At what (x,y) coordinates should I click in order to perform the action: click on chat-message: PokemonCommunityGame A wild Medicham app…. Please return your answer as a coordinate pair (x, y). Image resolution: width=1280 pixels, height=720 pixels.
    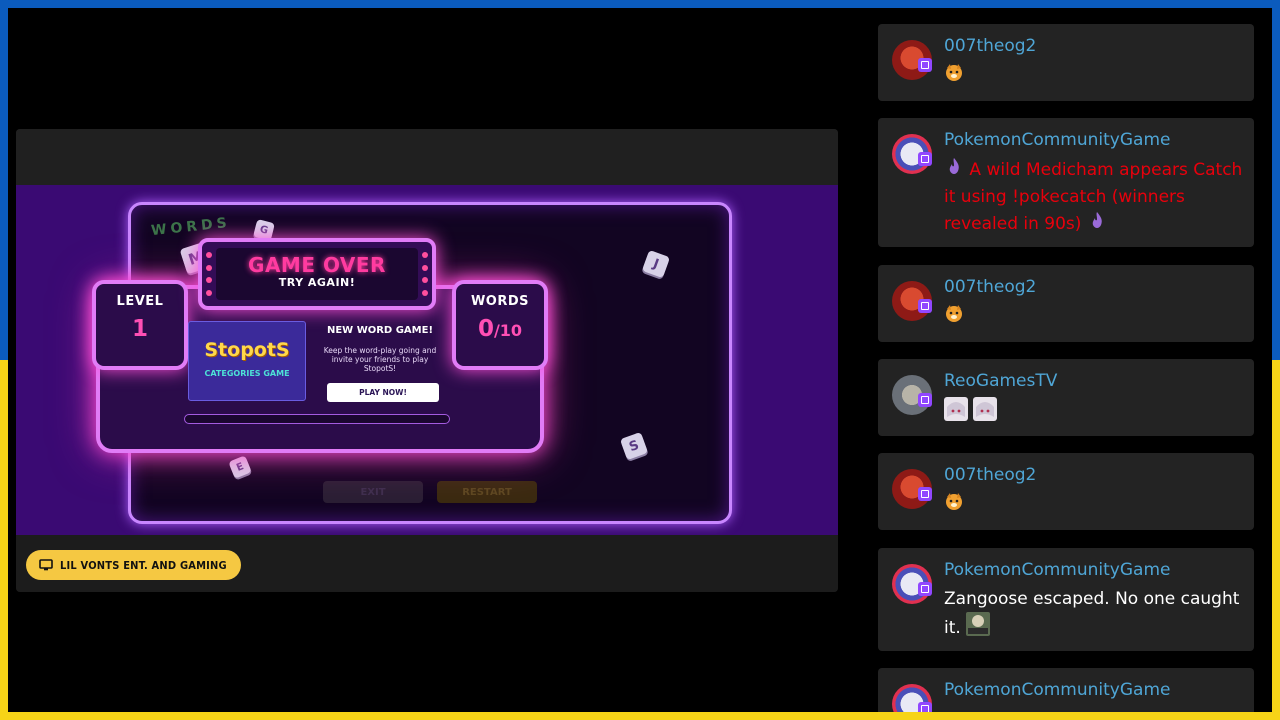
    Looking at the image, I should click on (1066, 182).